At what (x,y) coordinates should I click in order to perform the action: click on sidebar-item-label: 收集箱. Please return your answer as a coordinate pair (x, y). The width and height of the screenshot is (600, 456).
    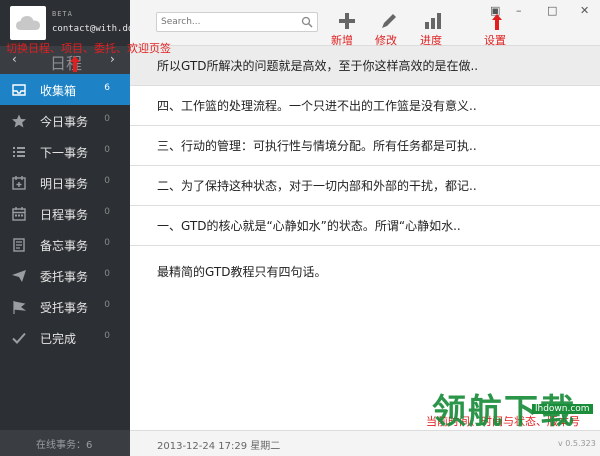
    Looking at the image, I should click on (58, 91).